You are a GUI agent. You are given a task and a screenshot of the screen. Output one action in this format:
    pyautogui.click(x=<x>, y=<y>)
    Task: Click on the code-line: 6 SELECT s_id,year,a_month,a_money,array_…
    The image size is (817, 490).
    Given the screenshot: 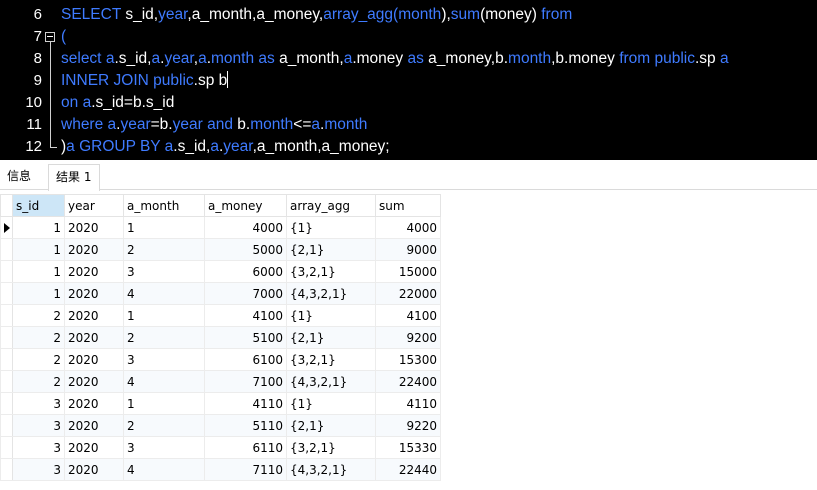 What is the action you would take?
    pyautogui.click(x=408, y=15)
    